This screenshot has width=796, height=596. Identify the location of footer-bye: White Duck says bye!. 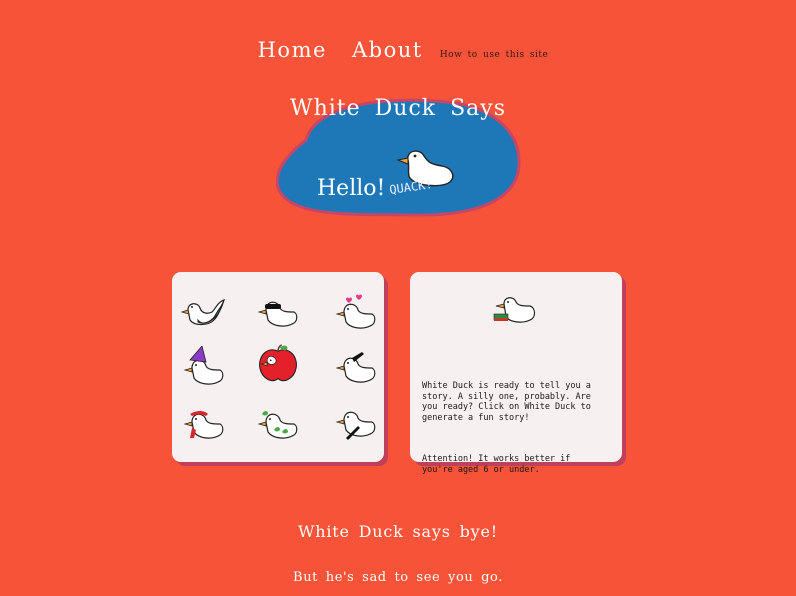
(398, 531).